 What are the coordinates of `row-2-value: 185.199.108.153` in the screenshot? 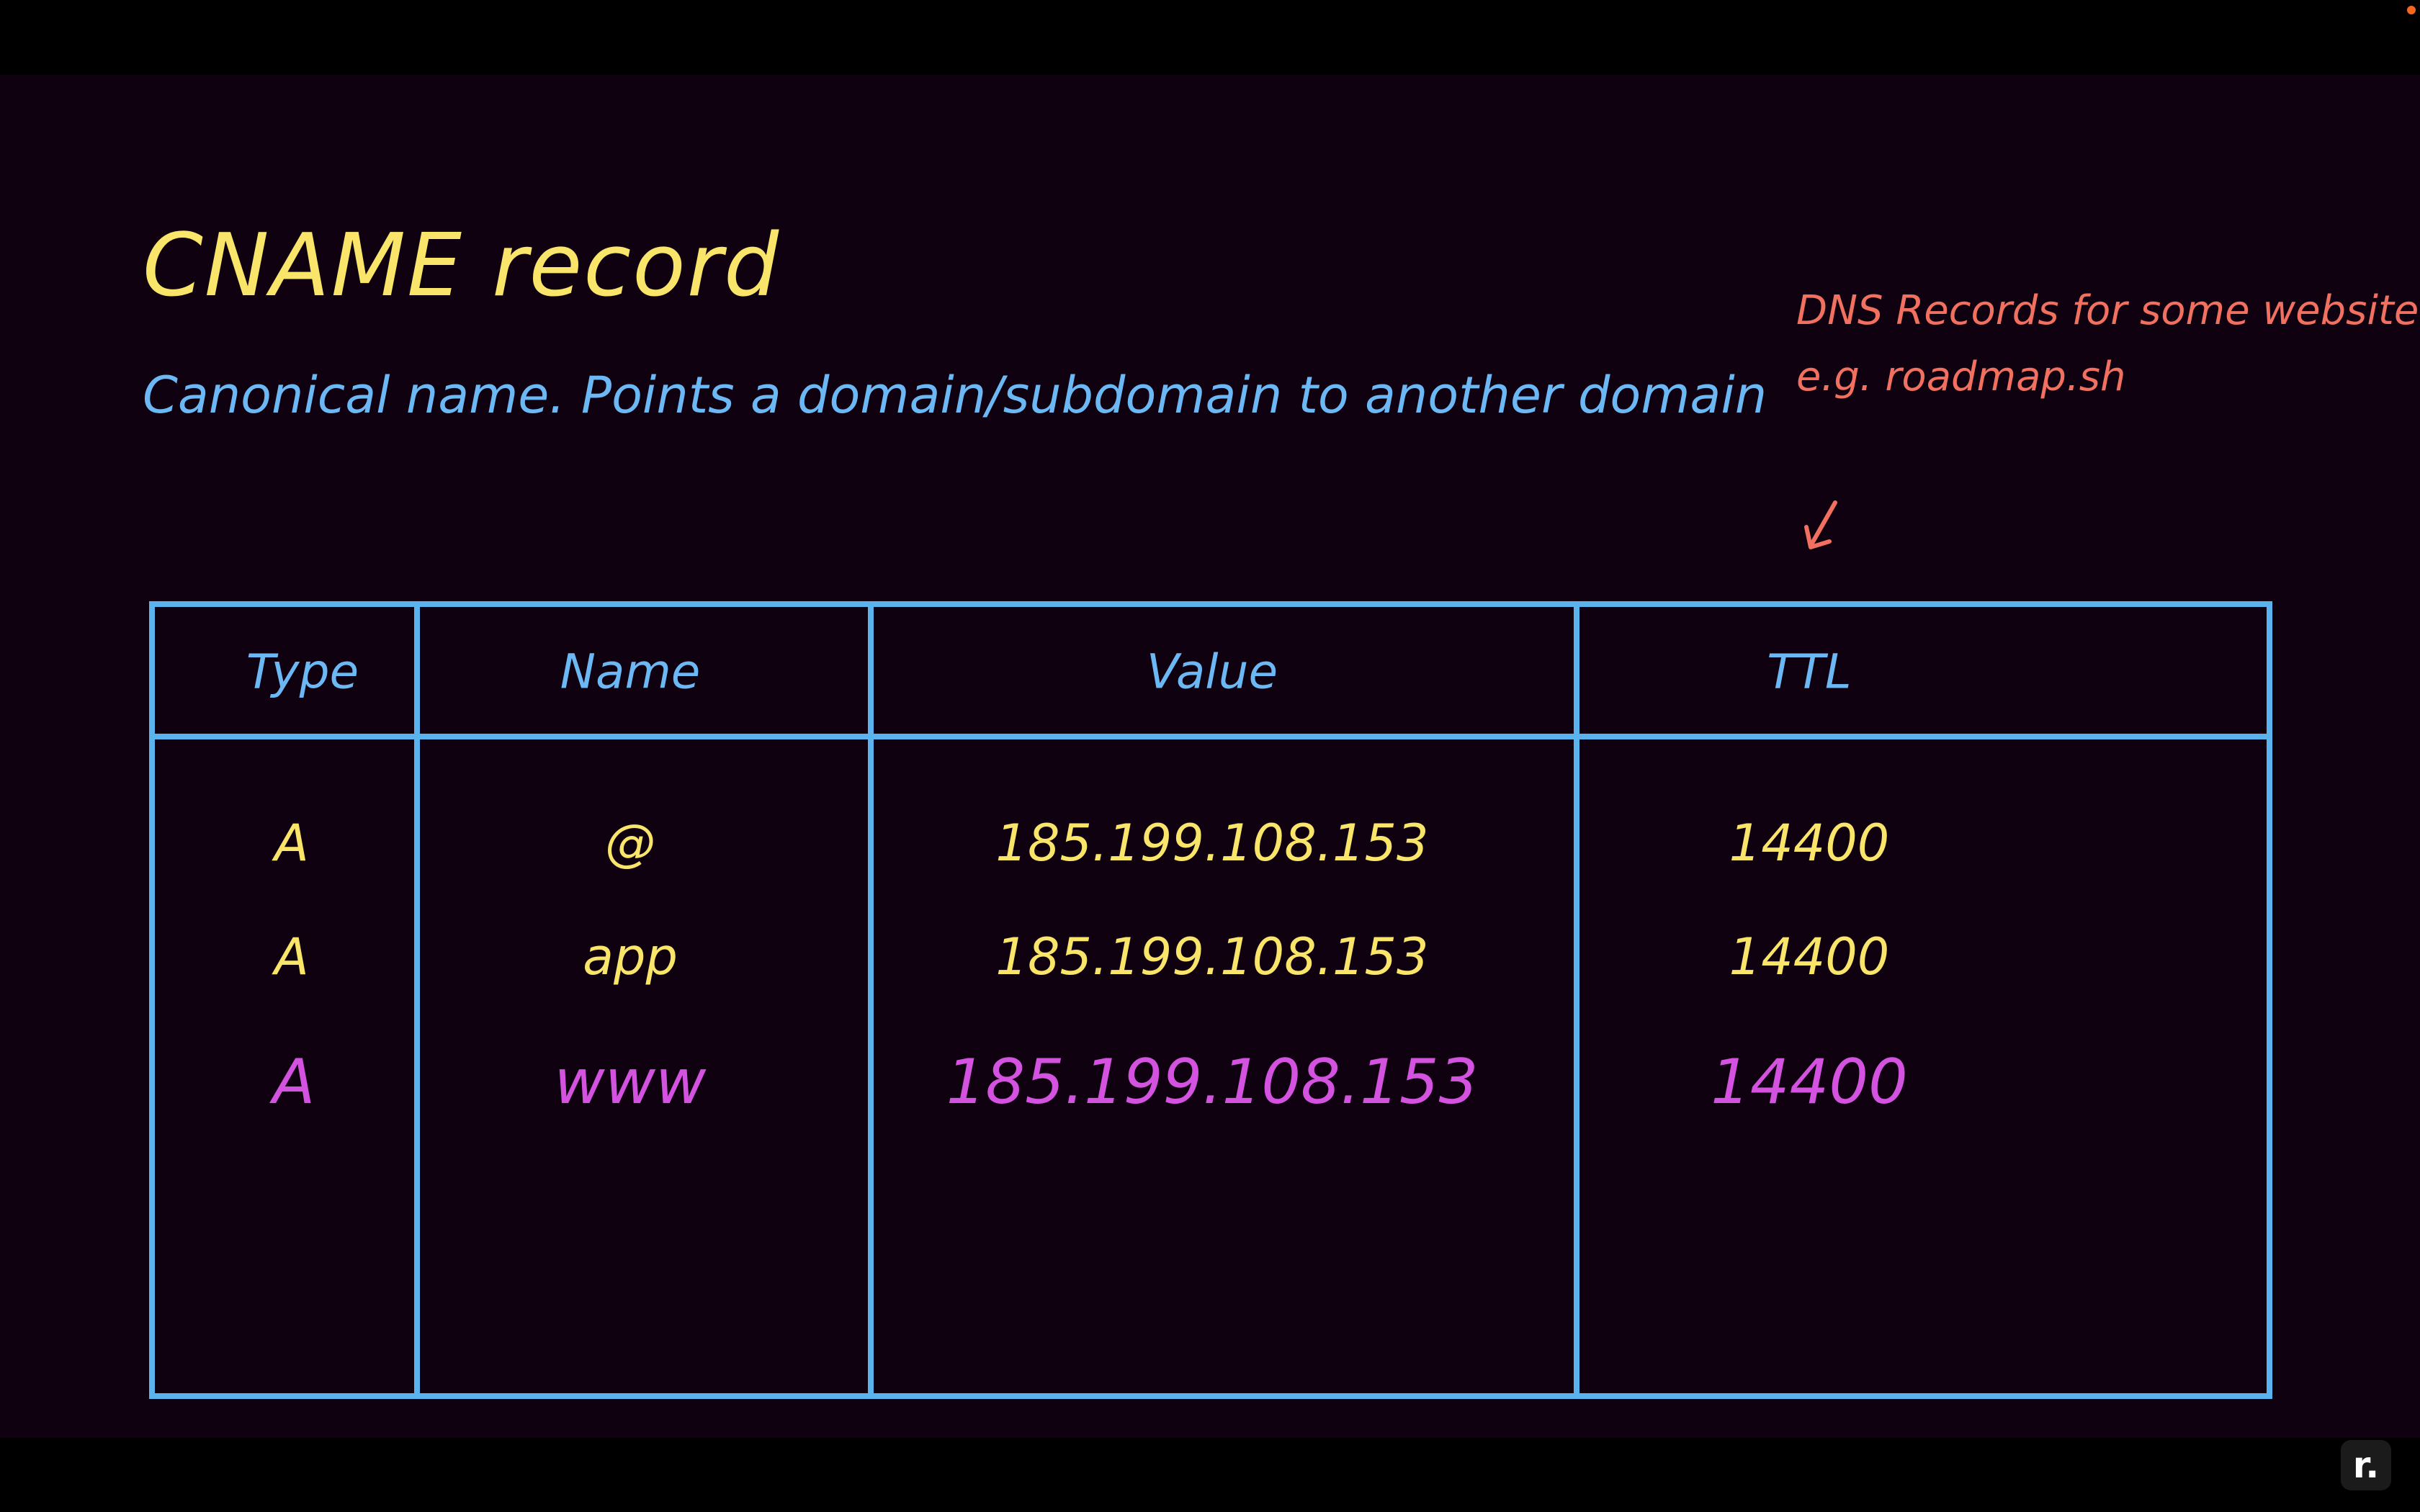 It's located at (1212, 956).